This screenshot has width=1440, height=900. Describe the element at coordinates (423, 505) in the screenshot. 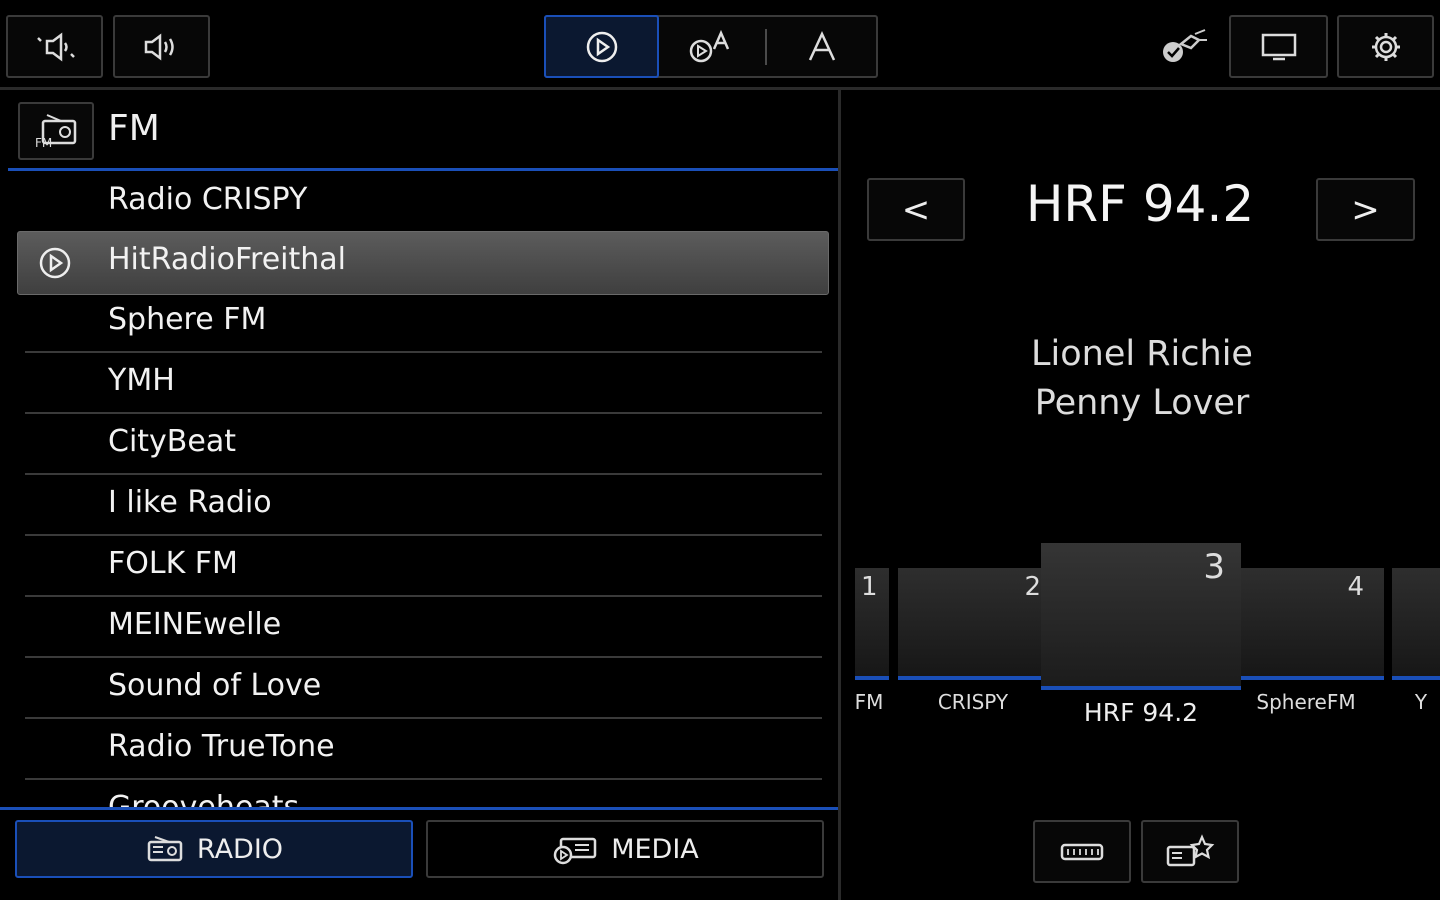

I see `list-item: I like Radio` at that location.